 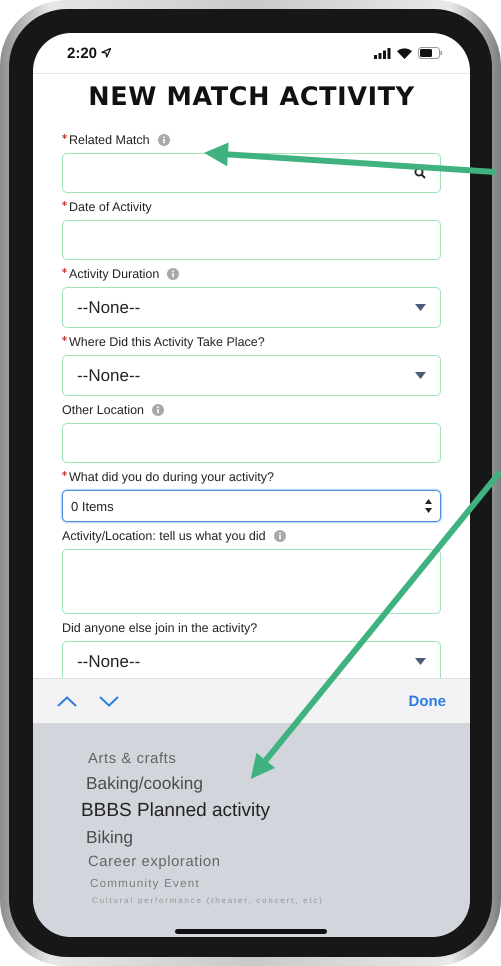 What do you see at coordinates (251, 97) in the screenshot?
I see `page-title: NEW MATCH ACTIVITY` at bounding box center [251, 97].